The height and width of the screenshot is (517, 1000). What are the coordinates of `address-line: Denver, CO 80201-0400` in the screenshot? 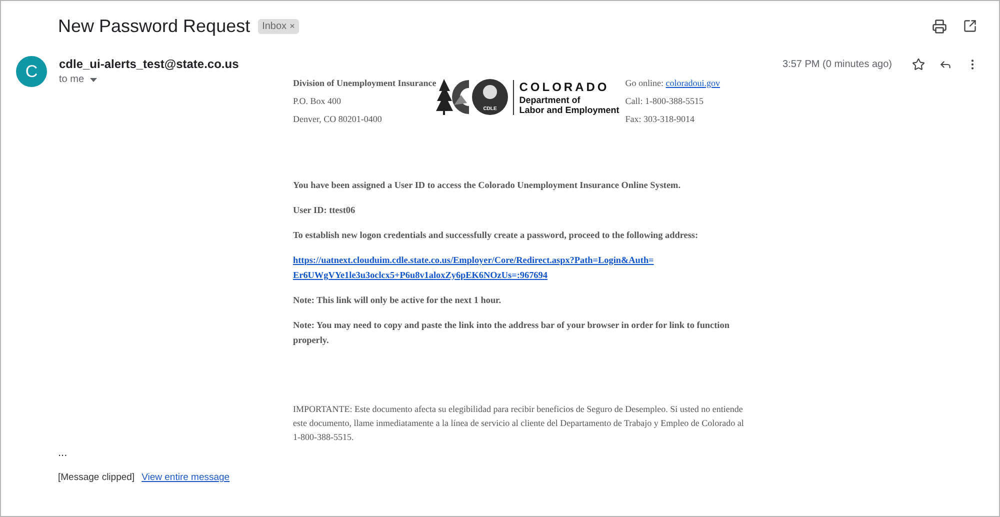 It's located at (338, 119).